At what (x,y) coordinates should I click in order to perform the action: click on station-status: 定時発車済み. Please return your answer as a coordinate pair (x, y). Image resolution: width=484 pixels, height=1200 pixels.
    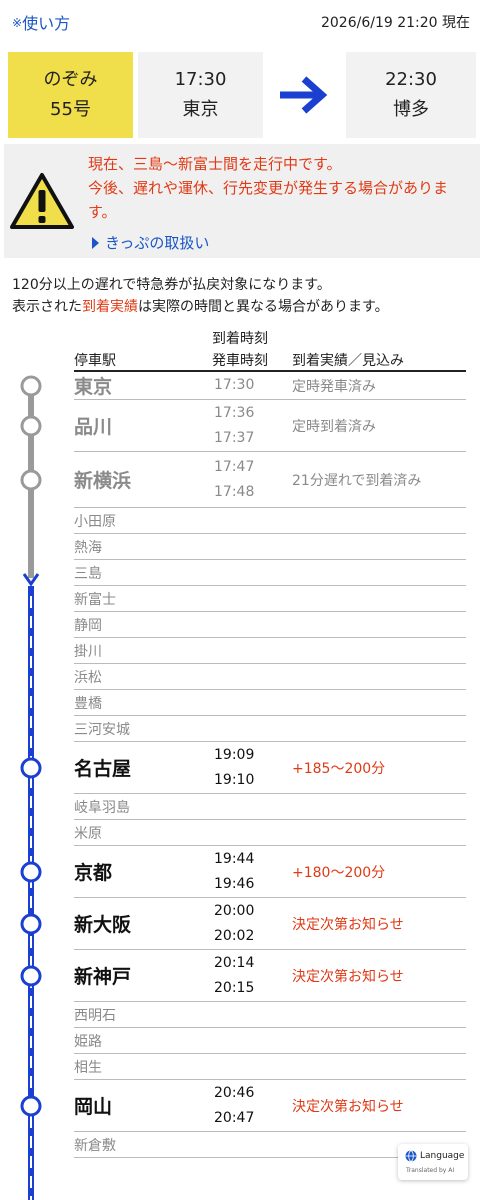
    Looking at the image, I should click on (334, 386).